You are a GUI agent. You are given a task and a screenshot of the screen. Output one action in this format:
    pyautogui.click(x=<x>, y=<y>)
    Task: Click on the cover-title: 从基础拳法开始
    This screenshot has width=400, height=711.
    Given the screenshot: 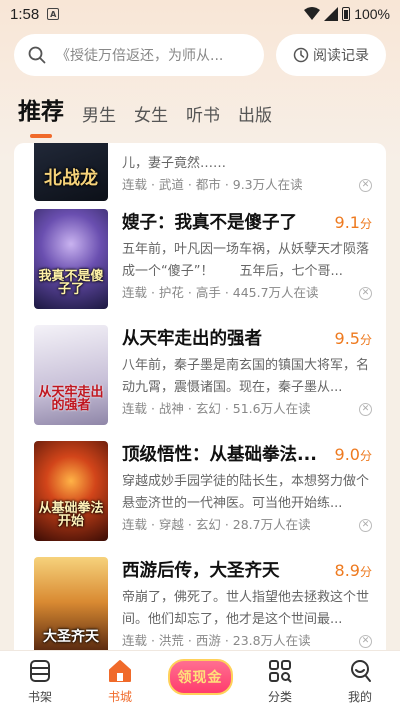 What is the action you would take?
    pyautogui.click(x=71, y=515)
    